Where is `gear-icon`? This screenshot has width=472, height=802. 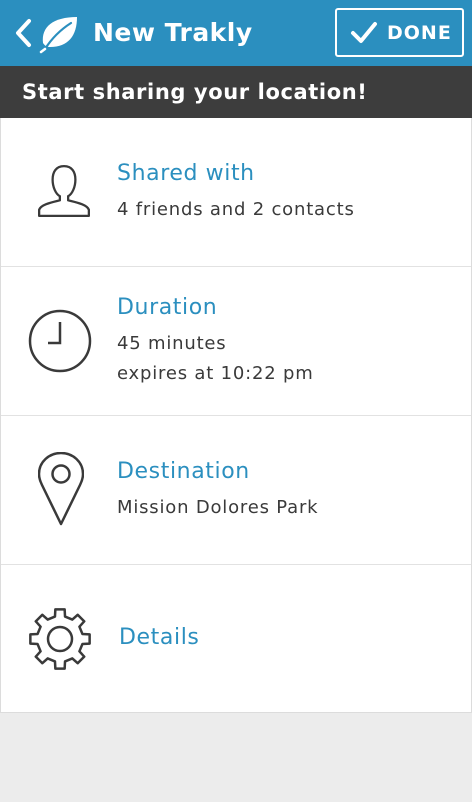 gear-icon is located at coordinates (60, 639).